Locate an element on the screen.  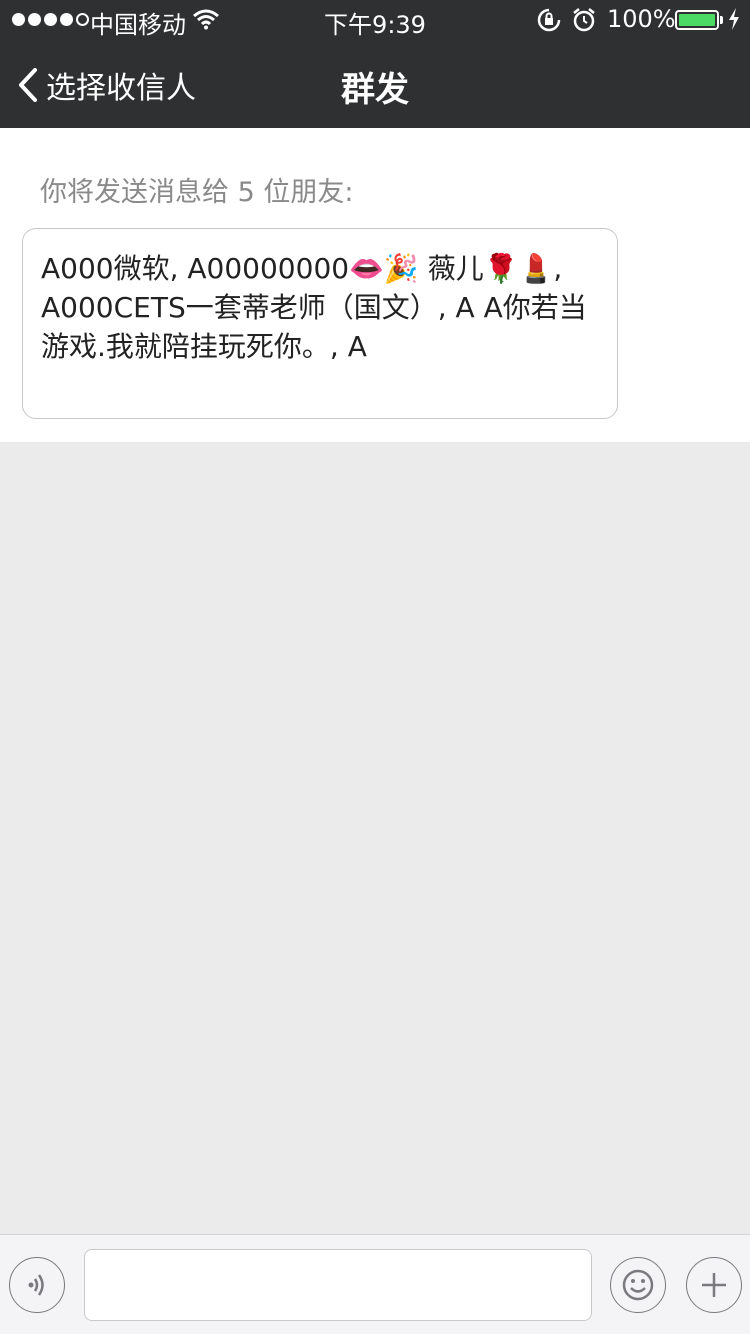
plus-icon is located at coordinates (714, 1285).